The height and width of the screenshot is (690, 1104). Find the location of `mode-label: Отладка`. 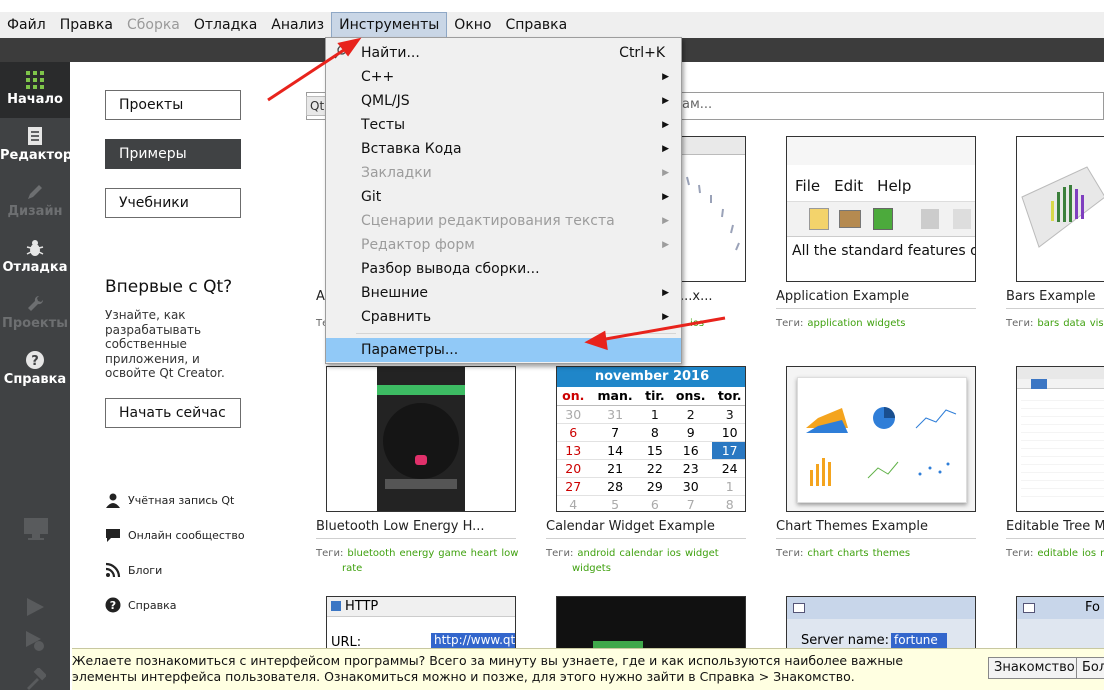

mode-label: Отладка is located at coordinates (35, 267).